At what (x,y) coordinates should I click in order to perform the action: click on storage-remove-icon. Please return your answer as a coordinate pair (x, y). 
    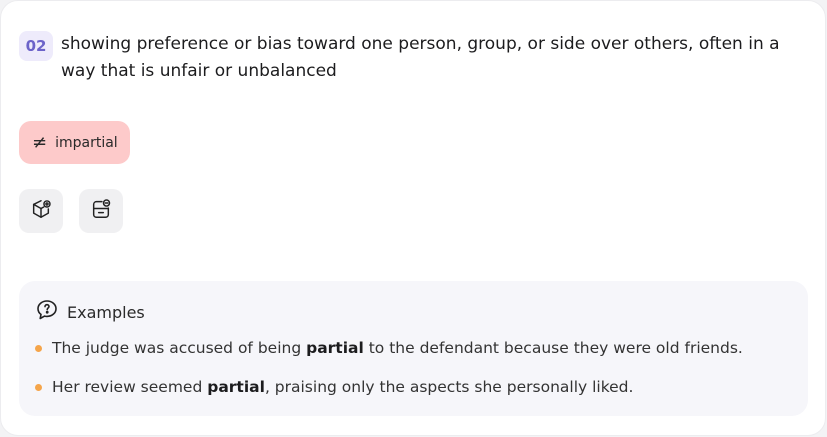
    Looking at the image, I should click on (101, 211).